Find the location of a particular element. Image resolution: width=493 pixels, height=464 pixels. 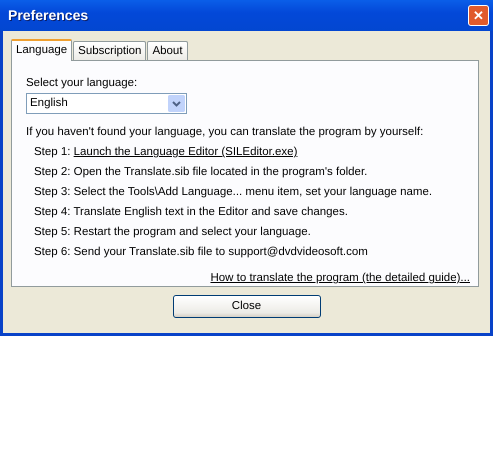

language-label: Select your language: is located at coordinates (82, 83).